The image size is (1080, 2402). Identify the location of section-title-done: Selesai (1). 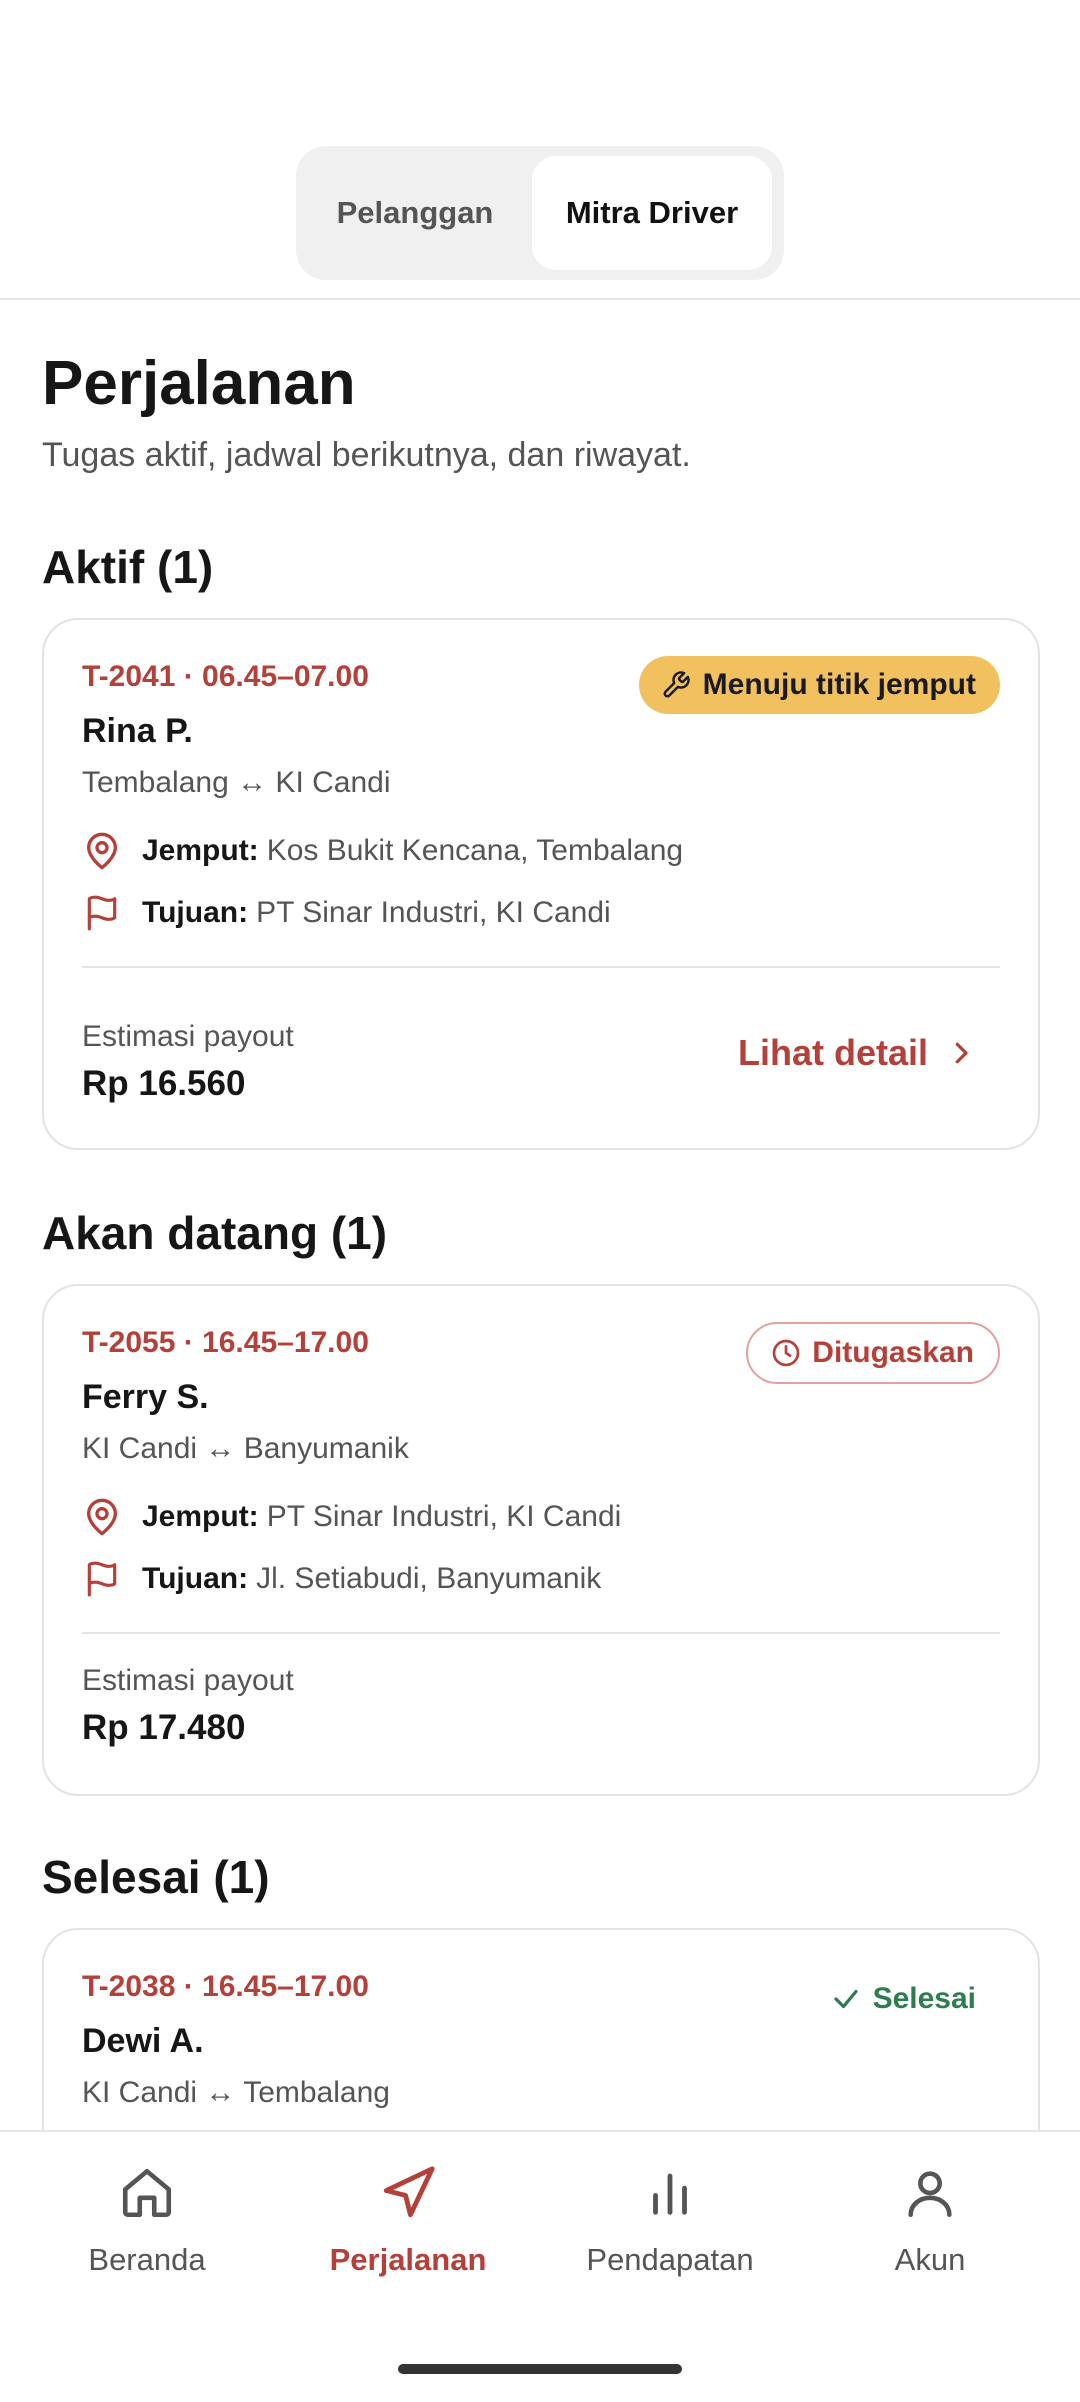
(156, 1877).